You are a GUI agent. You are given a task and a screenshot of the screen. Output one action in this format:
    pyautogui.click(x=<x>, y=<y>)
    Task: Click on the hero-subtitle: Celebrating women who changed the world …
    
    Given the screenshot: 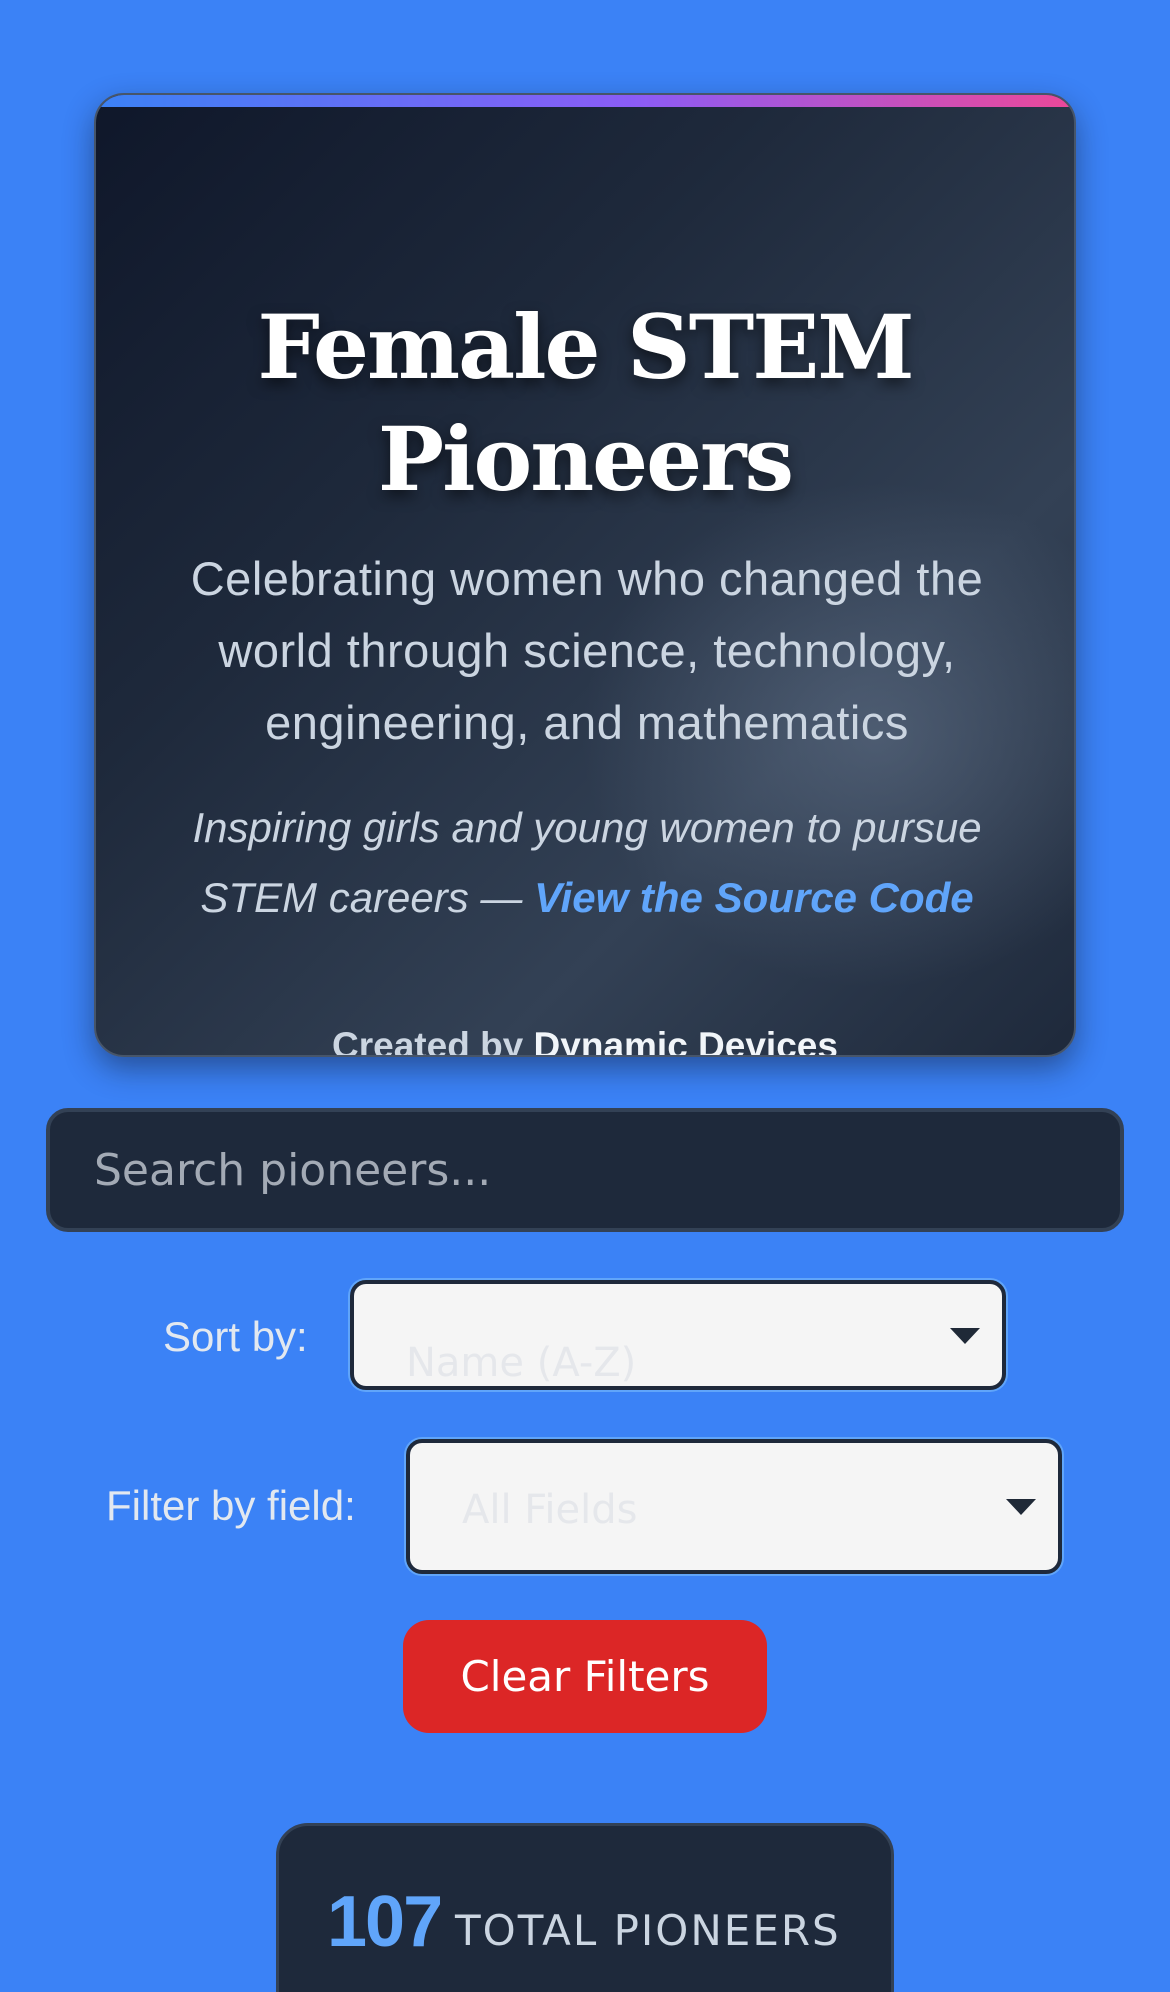 What is the action you would take?
    pyautogui.click(x=587, y=650)
    